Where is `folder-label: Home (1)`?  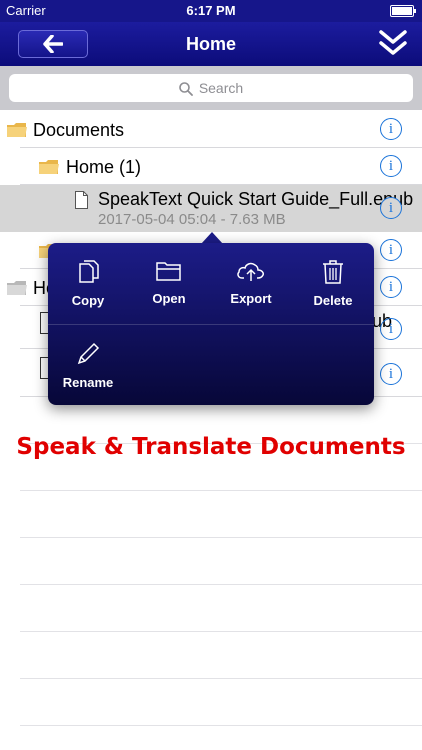 folder-label: Home (1) is located at coordinates (104, 167).